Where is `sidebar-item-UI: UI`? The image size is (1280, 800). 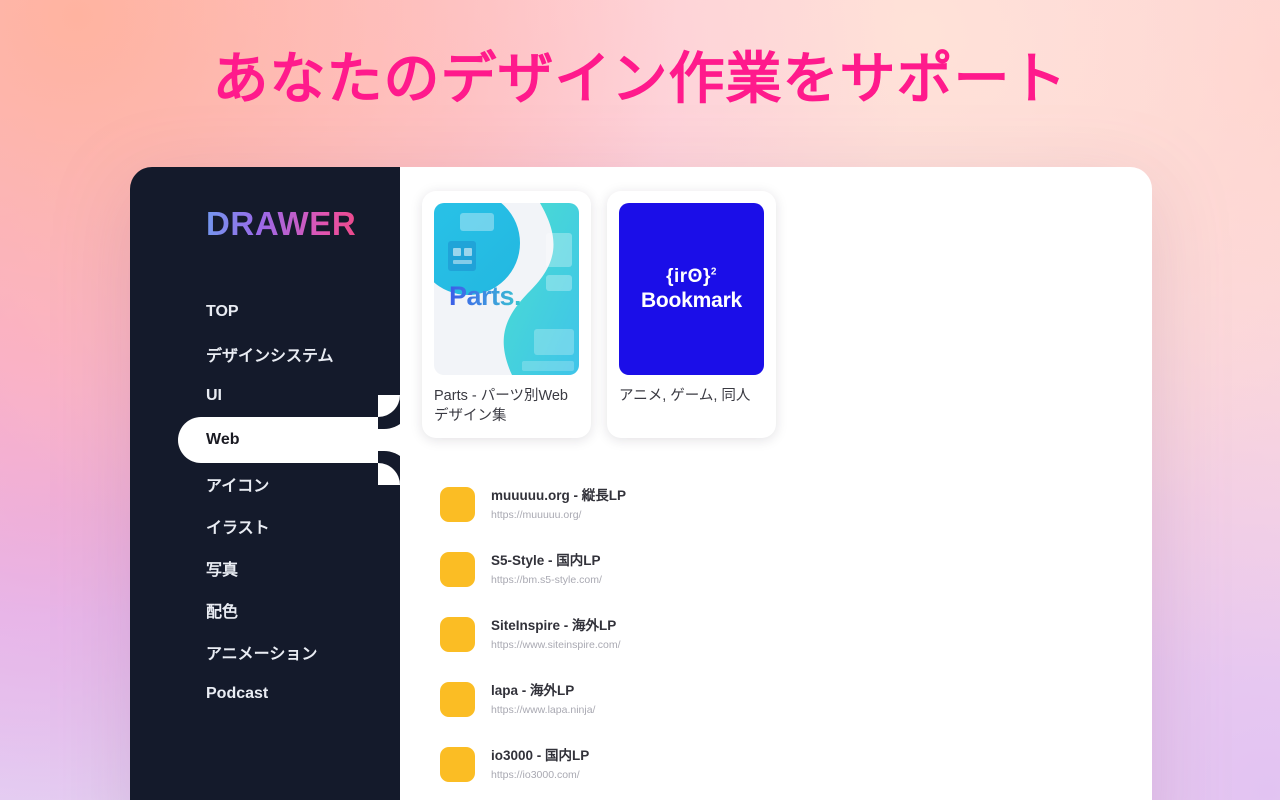
sidebar-item-UI: UI is located at coordinates (265, 396).